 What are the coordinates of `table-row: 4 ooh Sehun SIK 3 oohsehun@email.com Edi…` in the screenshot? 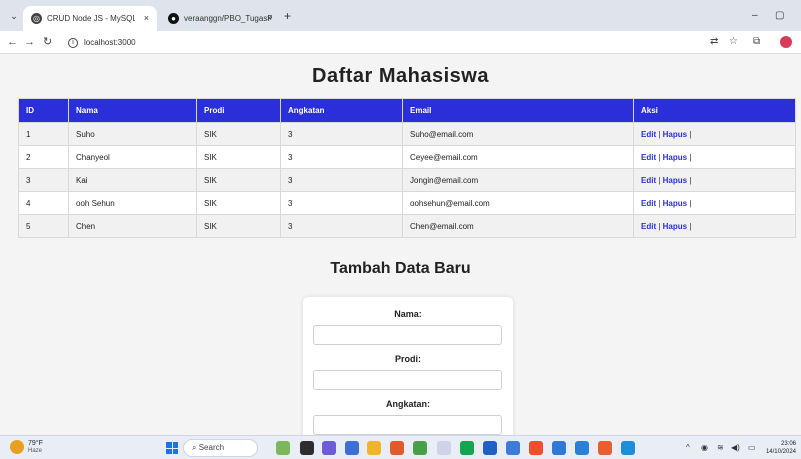 It's located at (407, 203).